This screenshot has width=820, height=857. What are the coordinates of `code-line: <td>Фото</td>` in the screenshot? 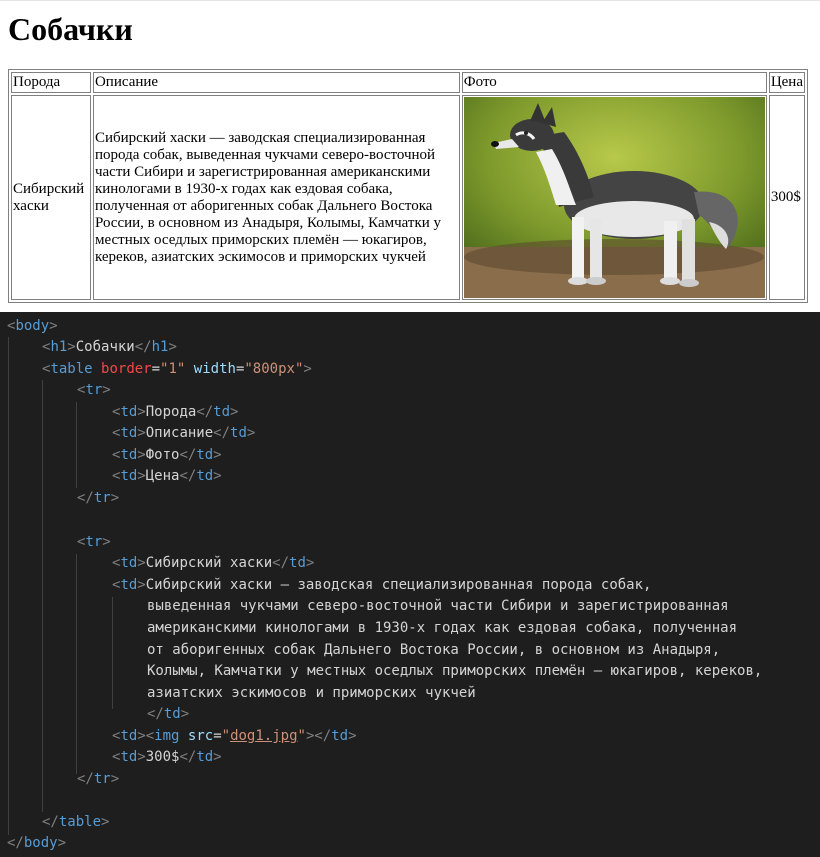 It's located at (167, 455).